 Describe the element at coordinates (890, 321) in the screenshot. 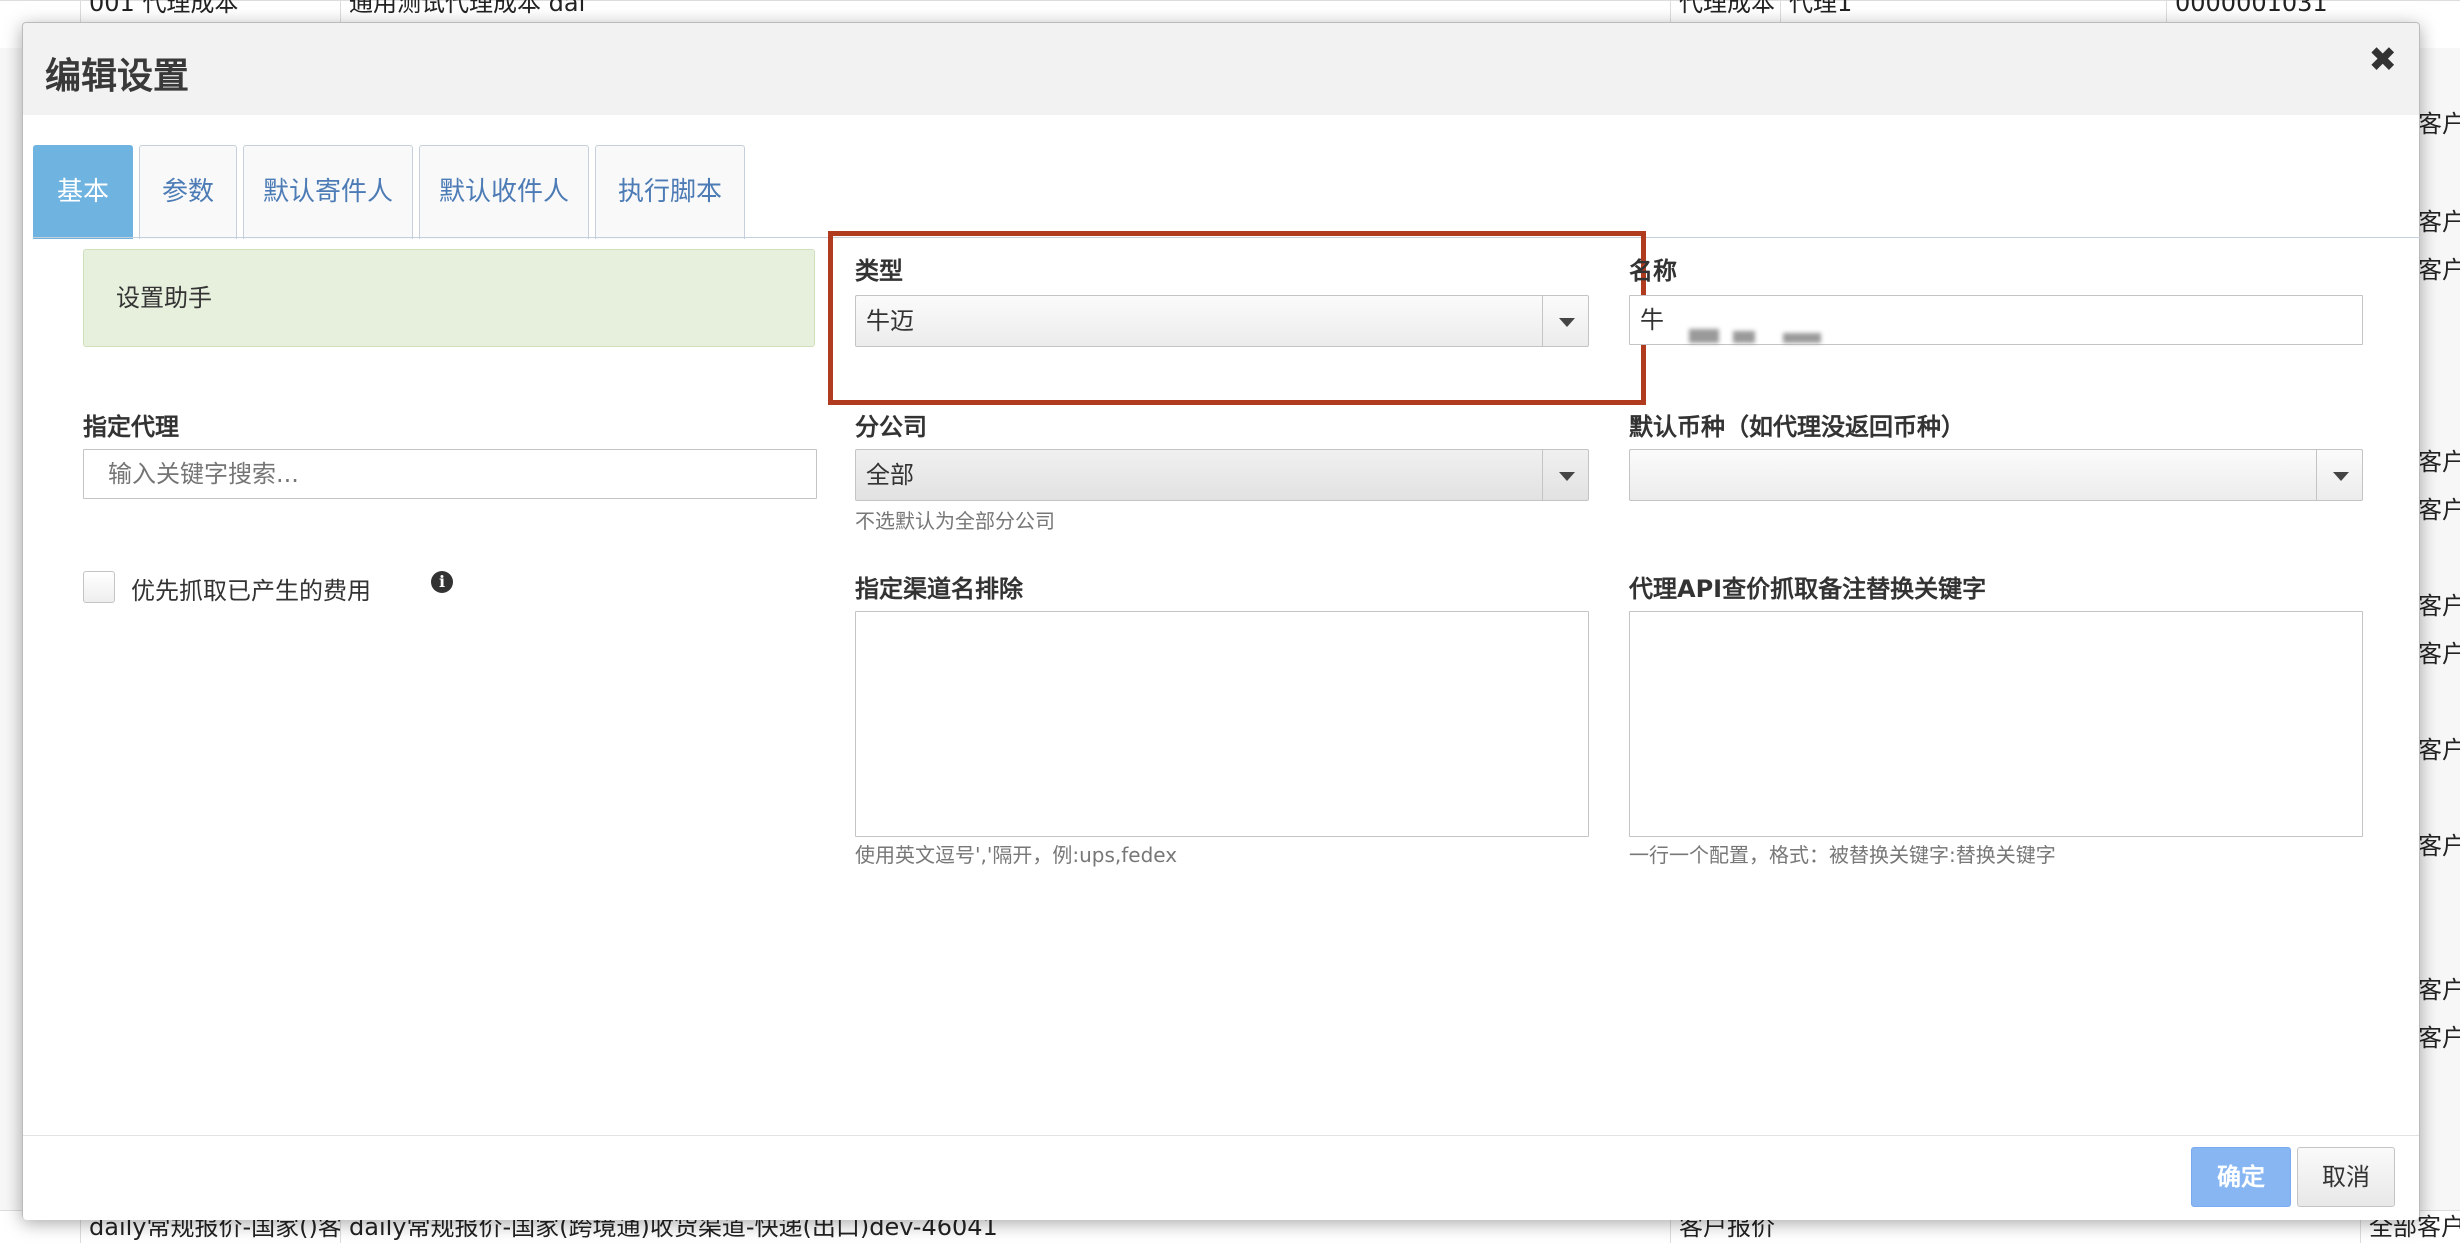

I see `type-select-value: 牛迈` at that location.